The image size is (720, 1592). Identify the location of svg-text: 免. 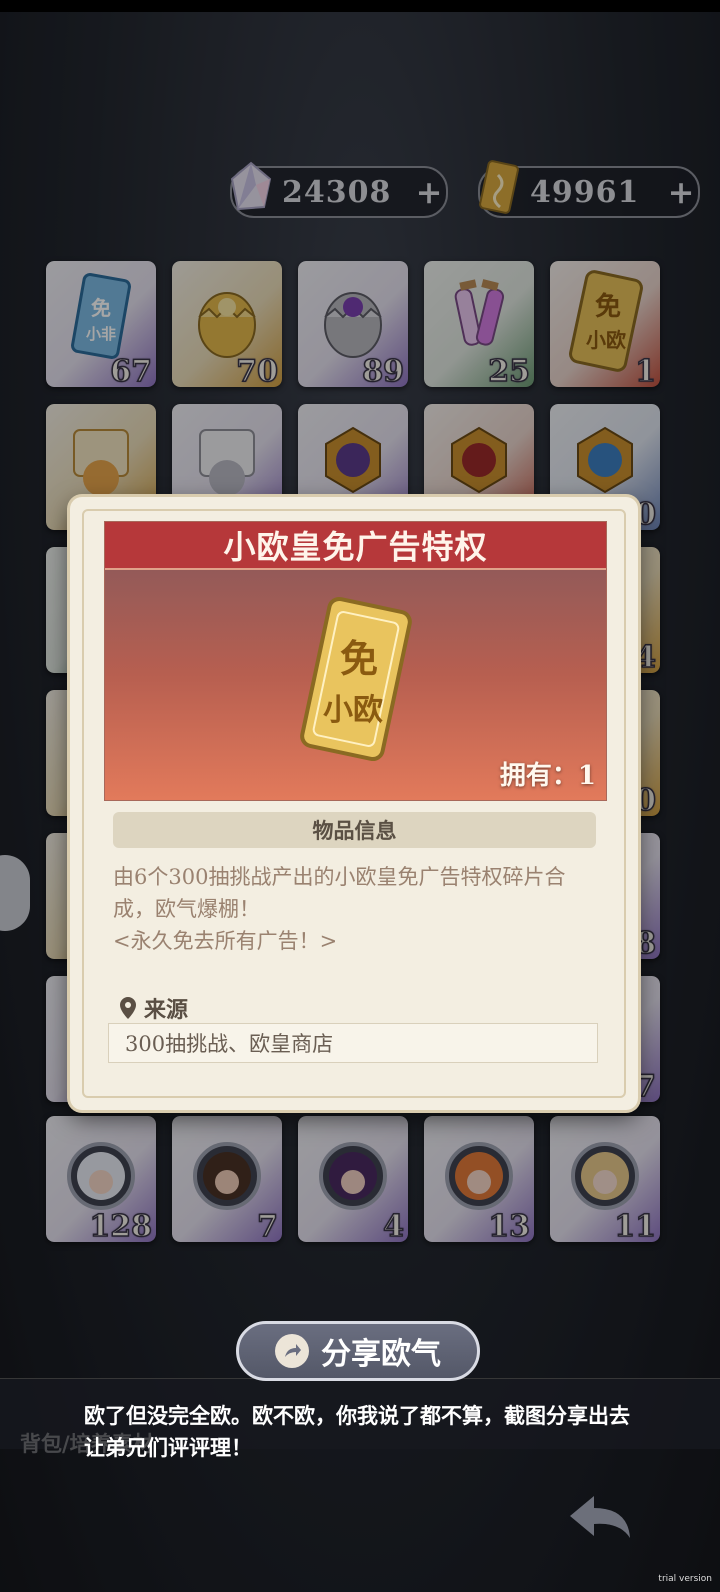
(359, 658).